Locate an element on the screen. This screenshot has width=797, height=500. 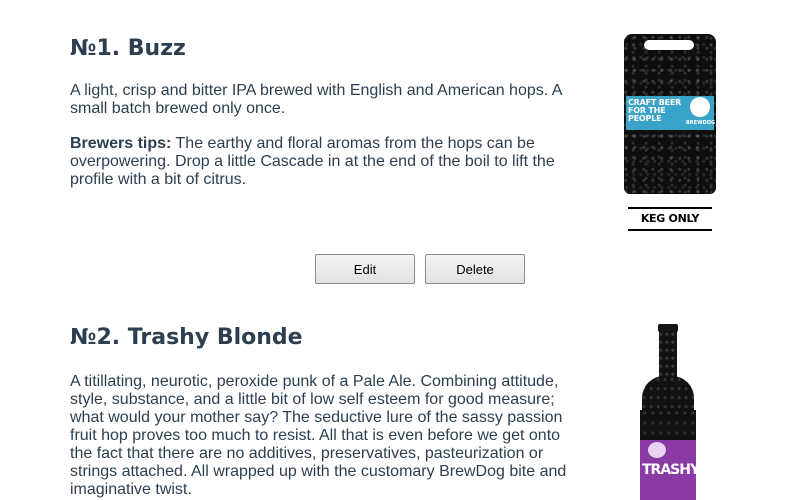
bottle-neck is located at coordinates (668, 356).